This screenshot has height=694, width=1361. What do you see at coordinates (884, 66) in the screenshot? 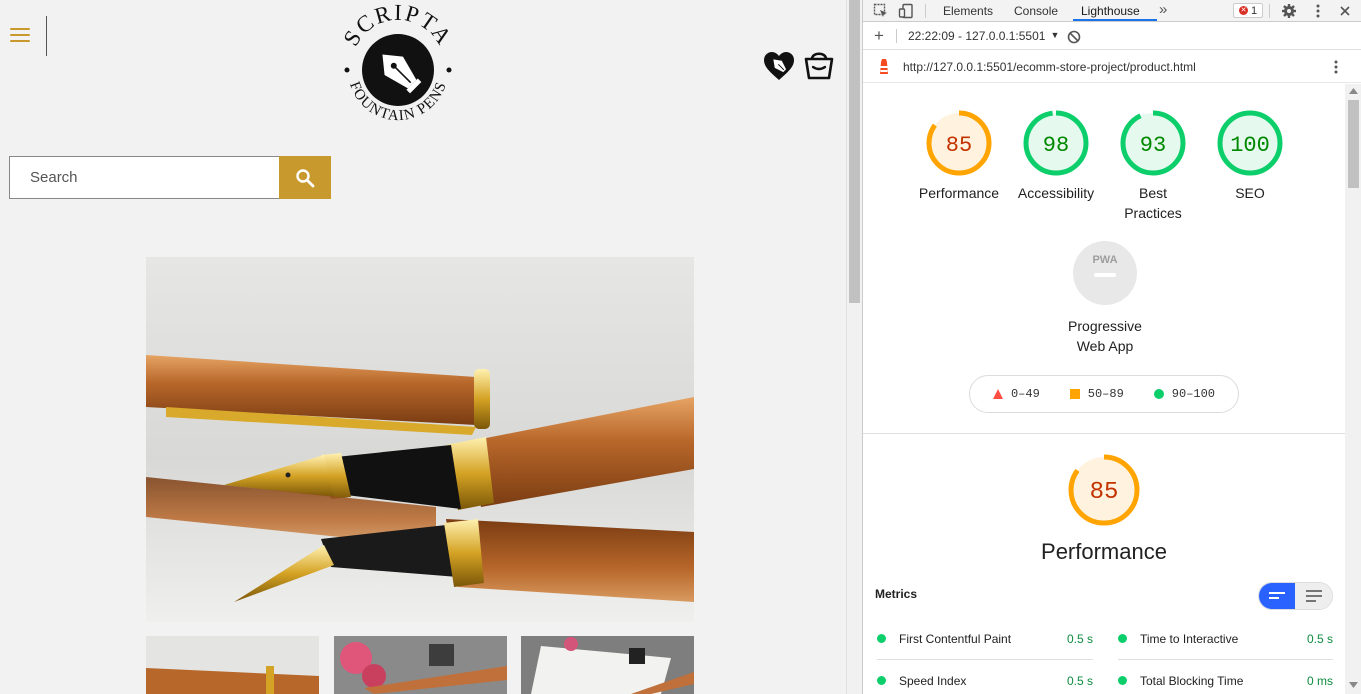
I see `lighthouse-icon` at bounding box center [884, 66].